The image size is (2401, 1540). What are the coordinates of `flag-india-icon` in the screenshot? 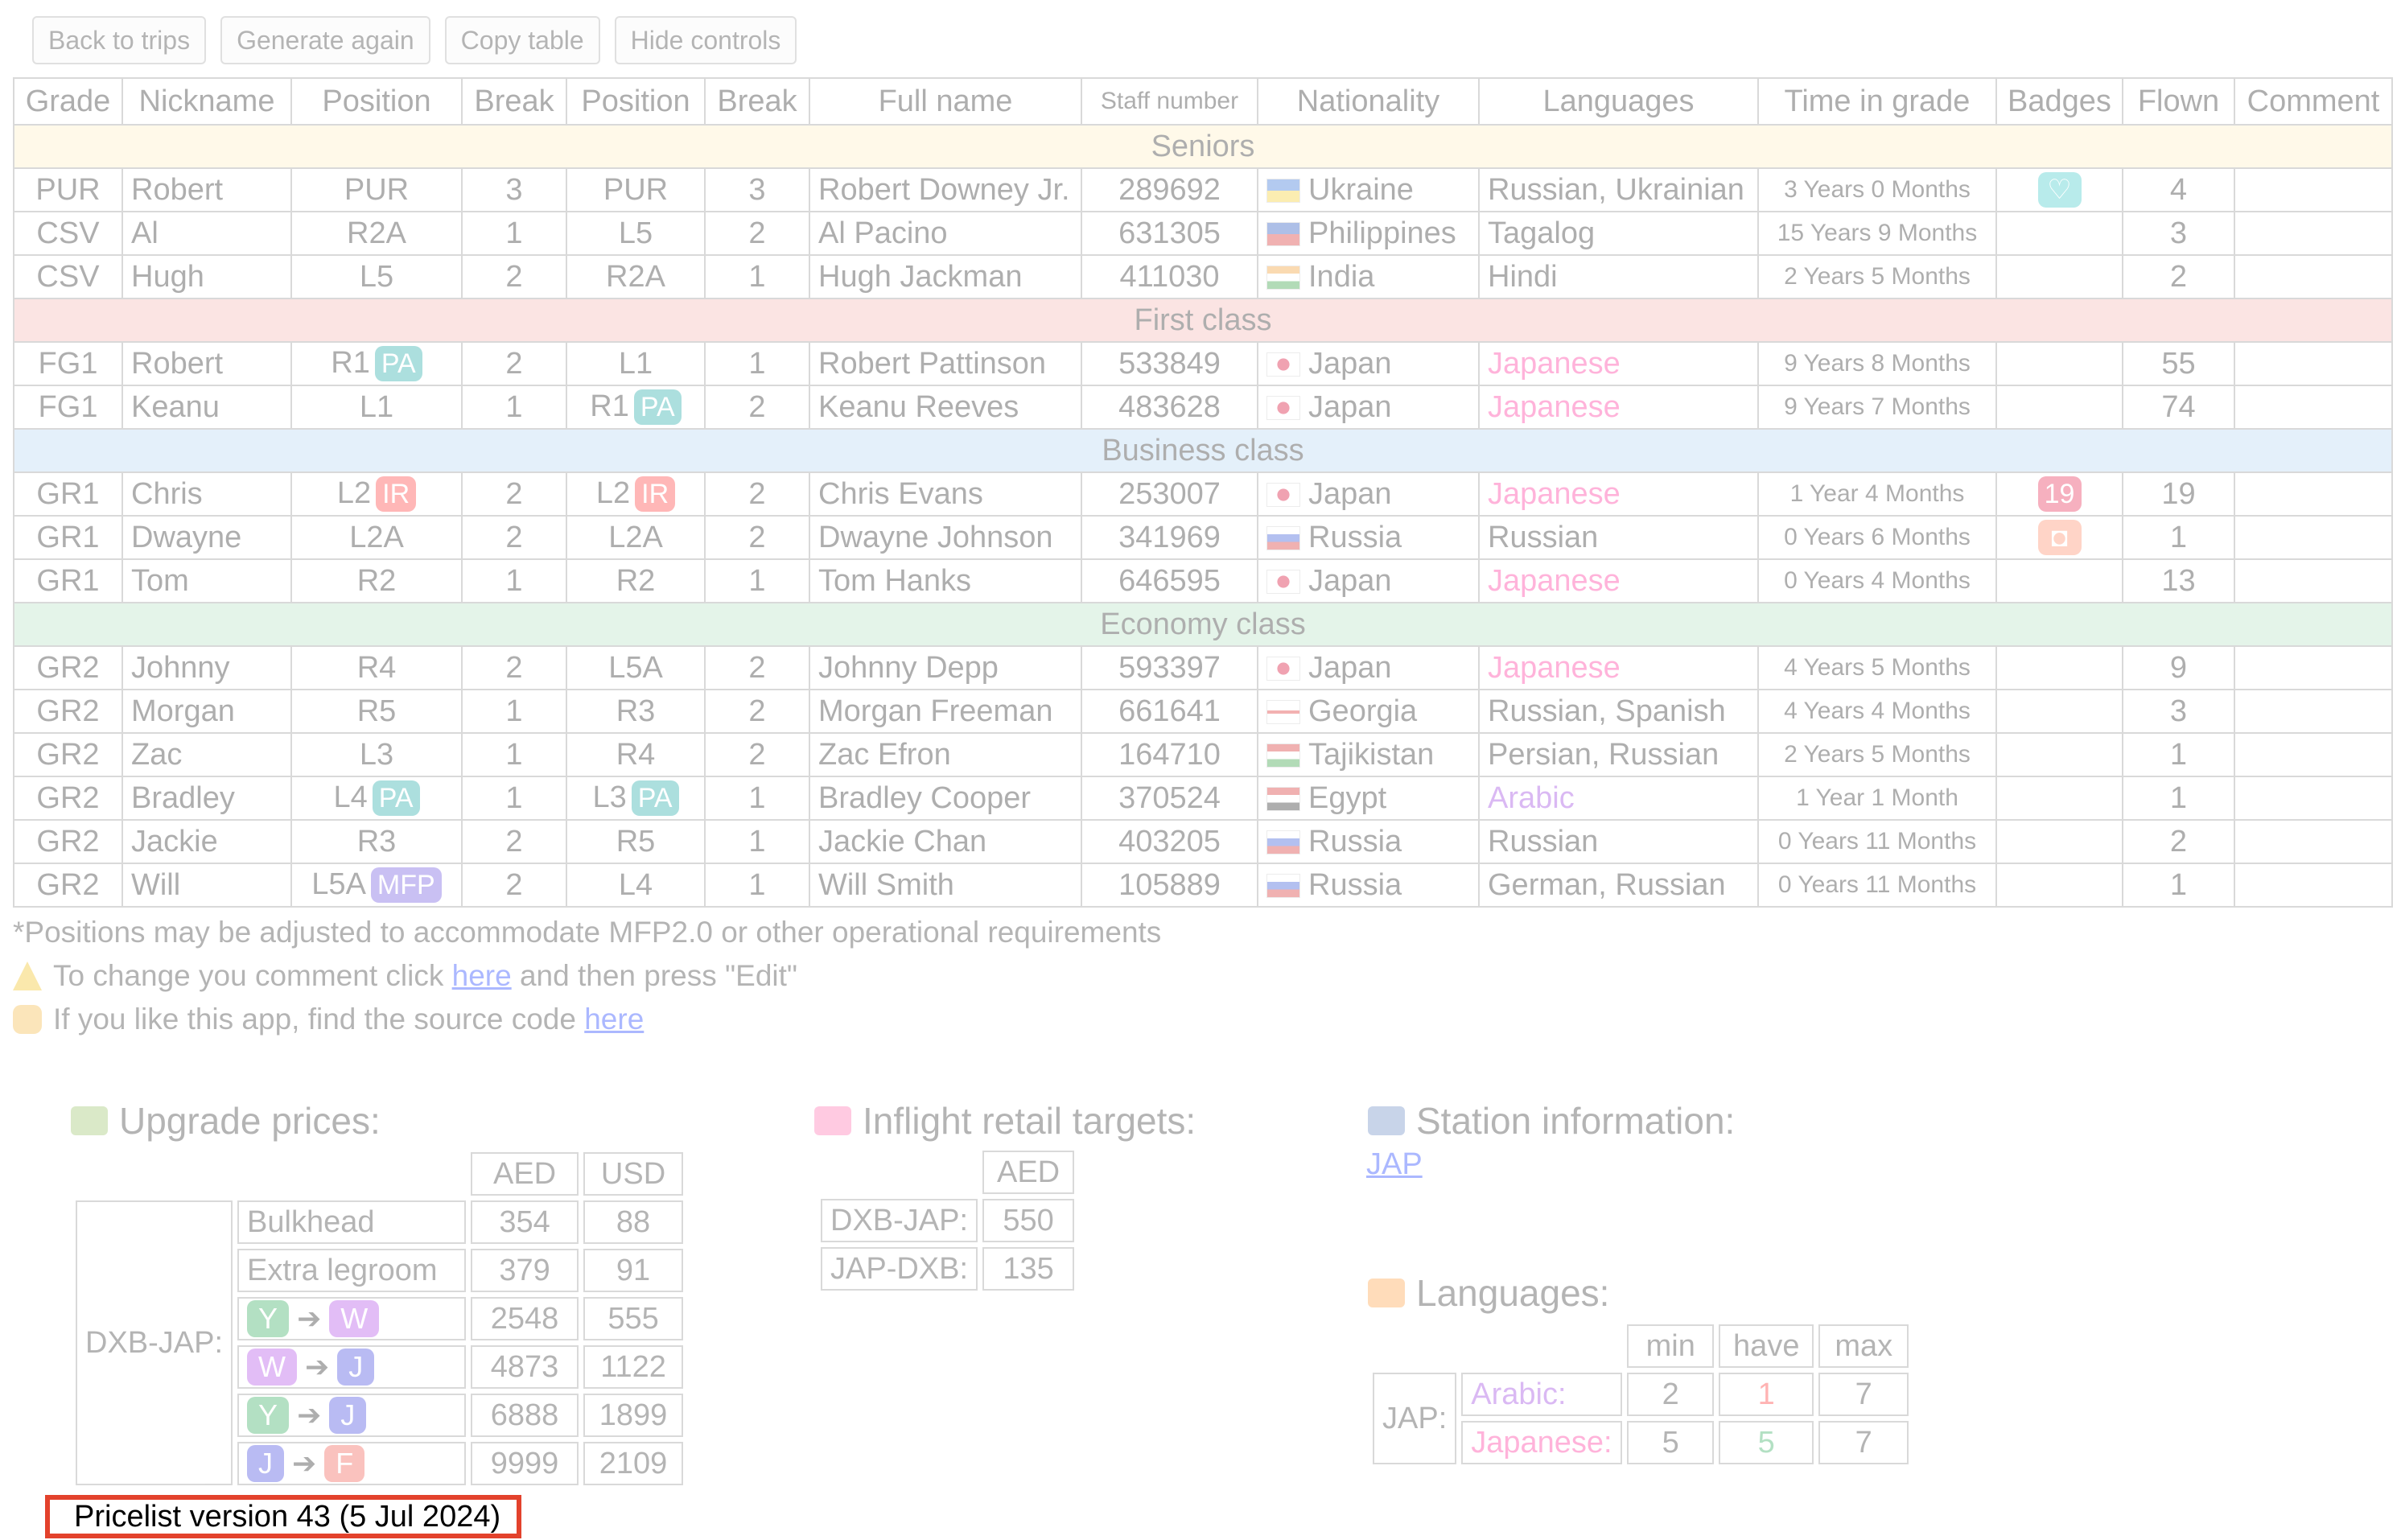 It's located at (1283, 278).